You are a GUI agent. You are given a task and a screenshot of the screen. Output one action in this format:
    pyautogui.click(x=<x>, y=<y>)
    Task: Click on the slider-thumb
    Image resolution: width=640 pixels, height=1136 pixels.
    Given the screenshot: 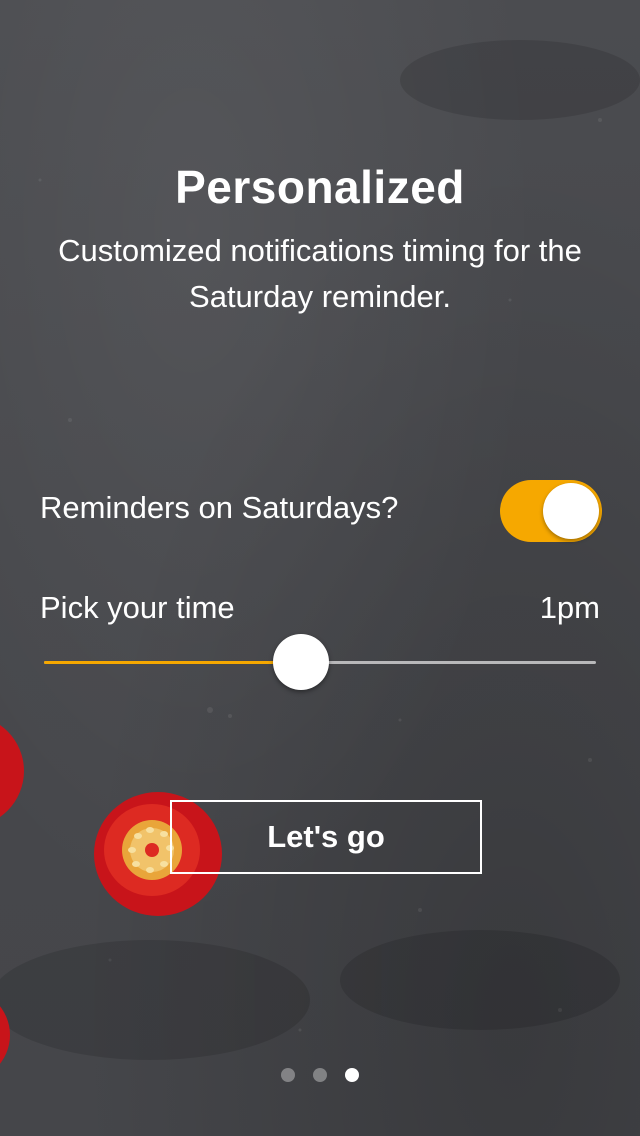 What is the action you would take?
    pyautogui.click(x=300, y=662)
    